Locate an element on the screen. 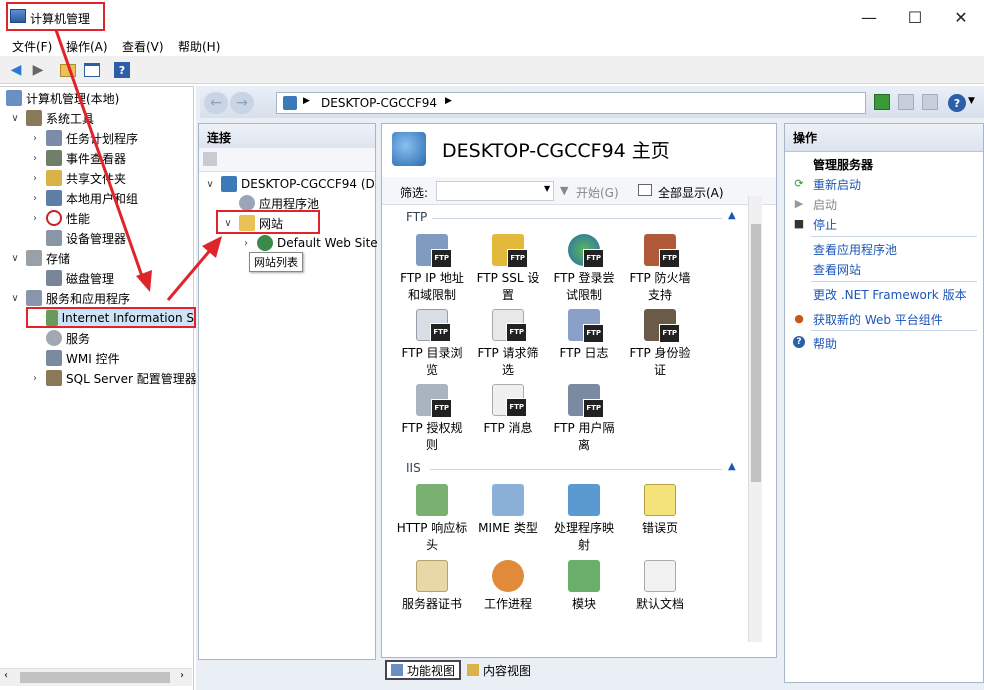 Image resolution: width=984 pixels, height=690 pixels. connect-icon is located at coordinates (210, 159).